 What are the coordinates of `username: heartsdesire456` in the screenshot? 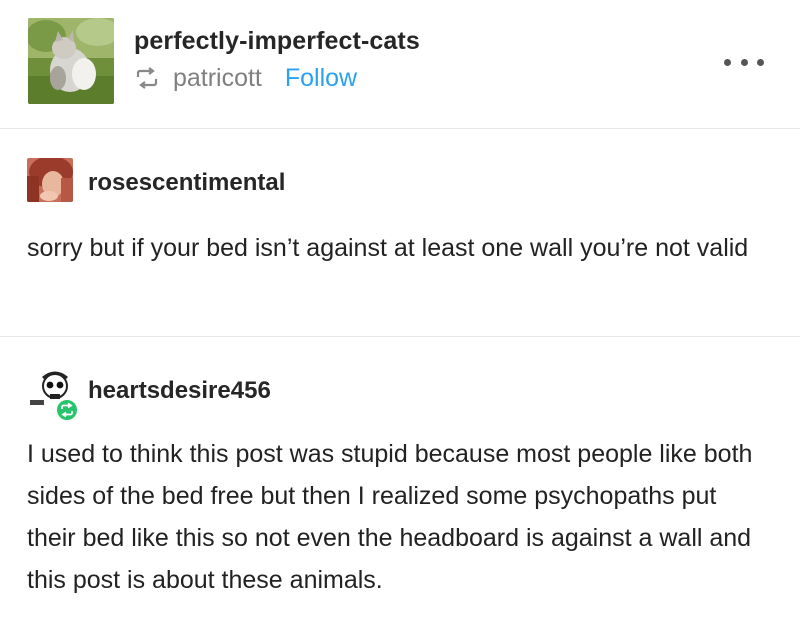 It's located at (179, 391).